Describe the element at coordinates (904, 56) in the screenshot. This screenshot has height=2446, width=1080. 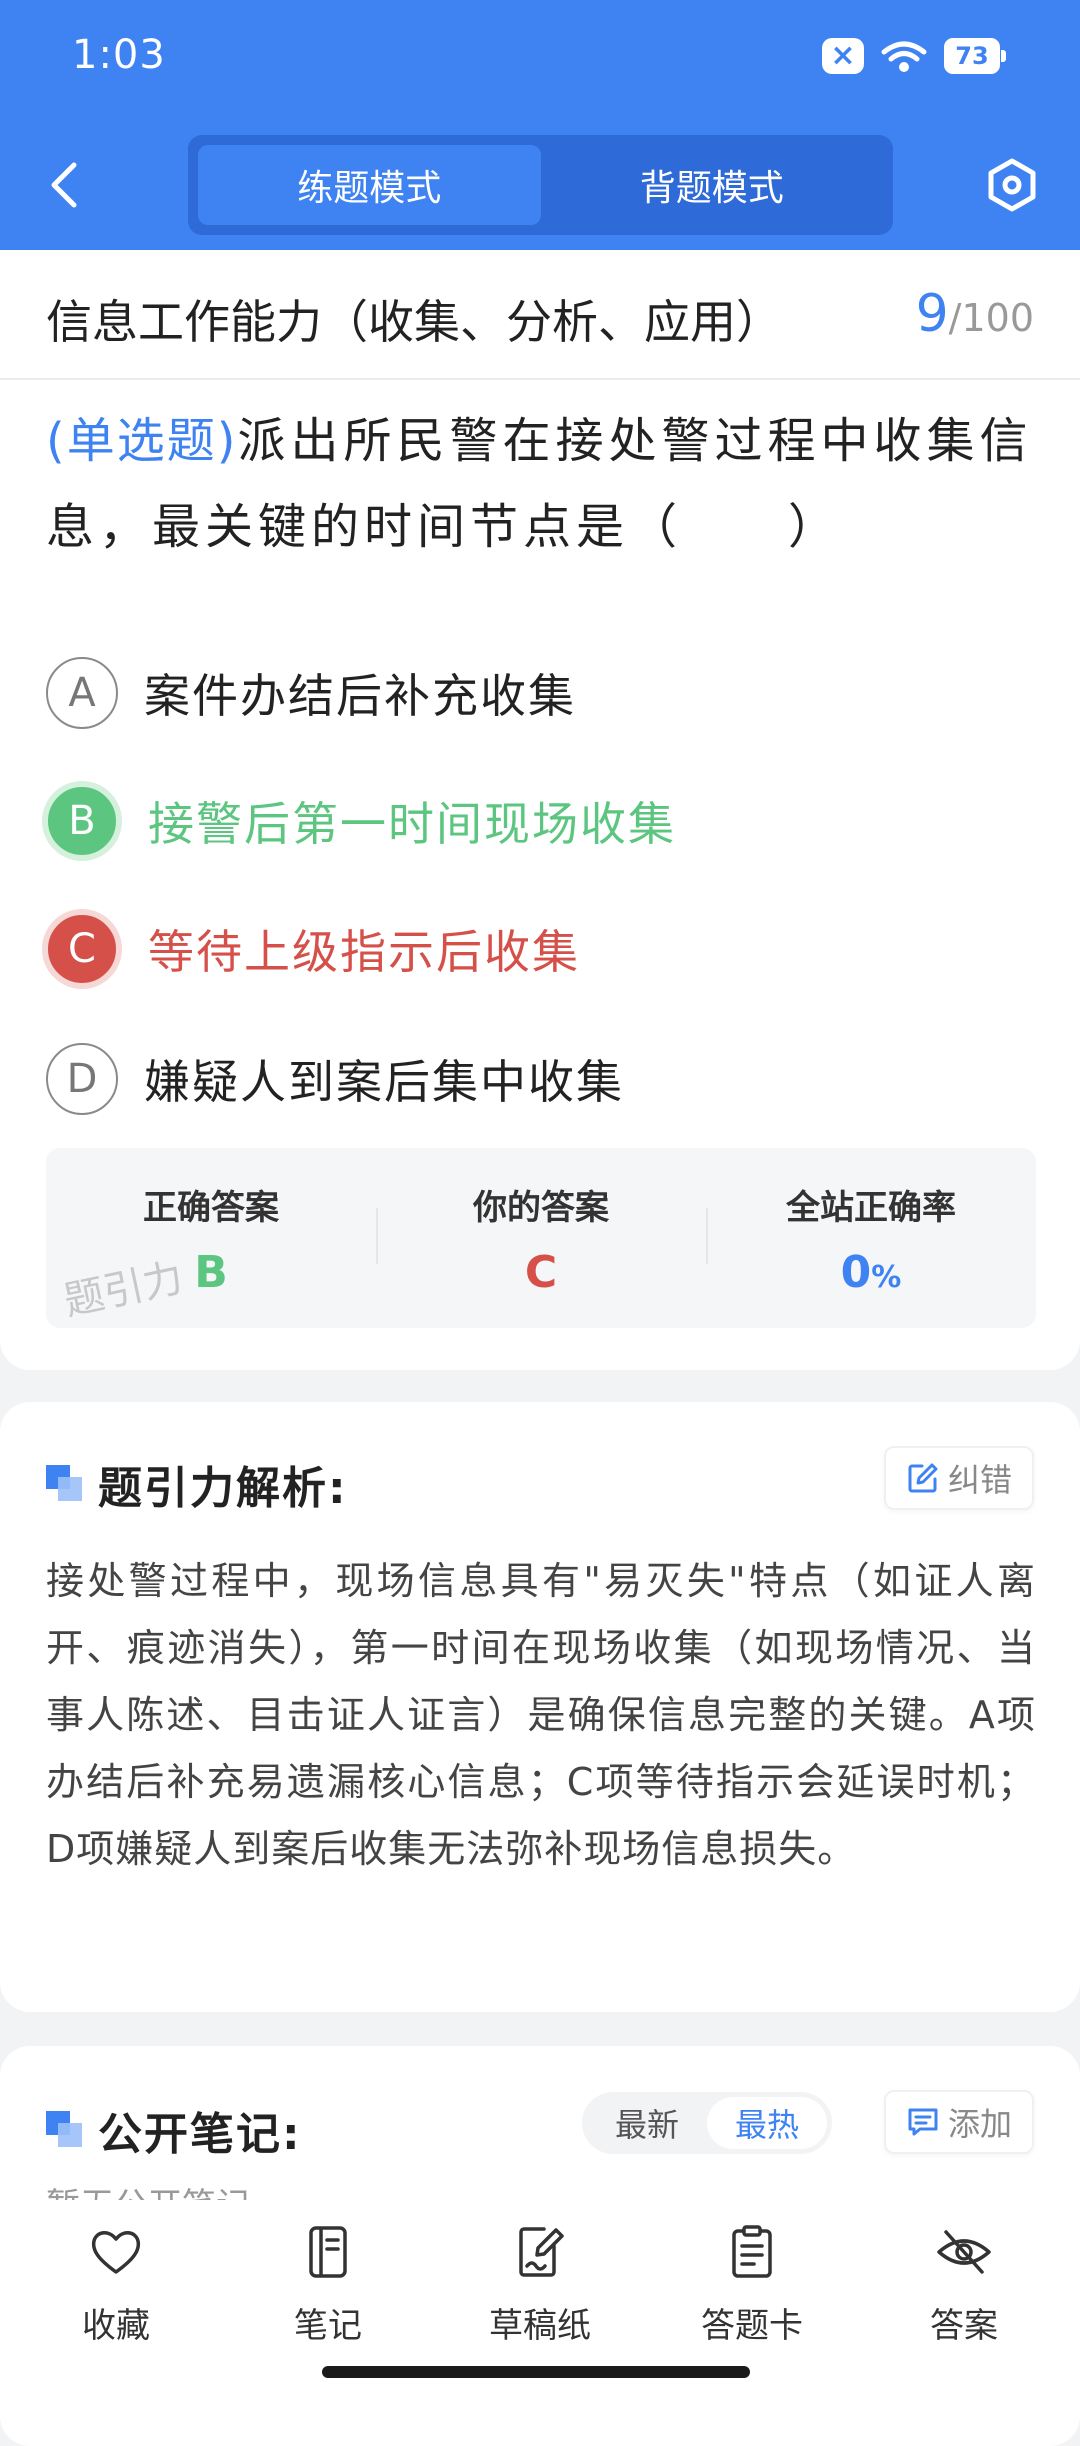
I see `wifi-icon` at that location.